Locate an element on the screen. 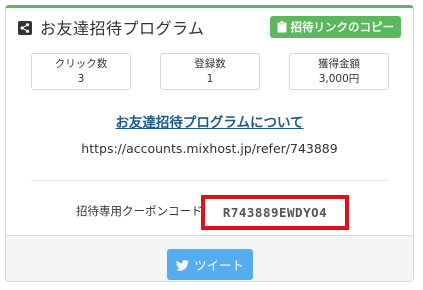 The image size is (423, 290). coupon-code: R743889EWDYO4 is located at coordinates (275, 212).